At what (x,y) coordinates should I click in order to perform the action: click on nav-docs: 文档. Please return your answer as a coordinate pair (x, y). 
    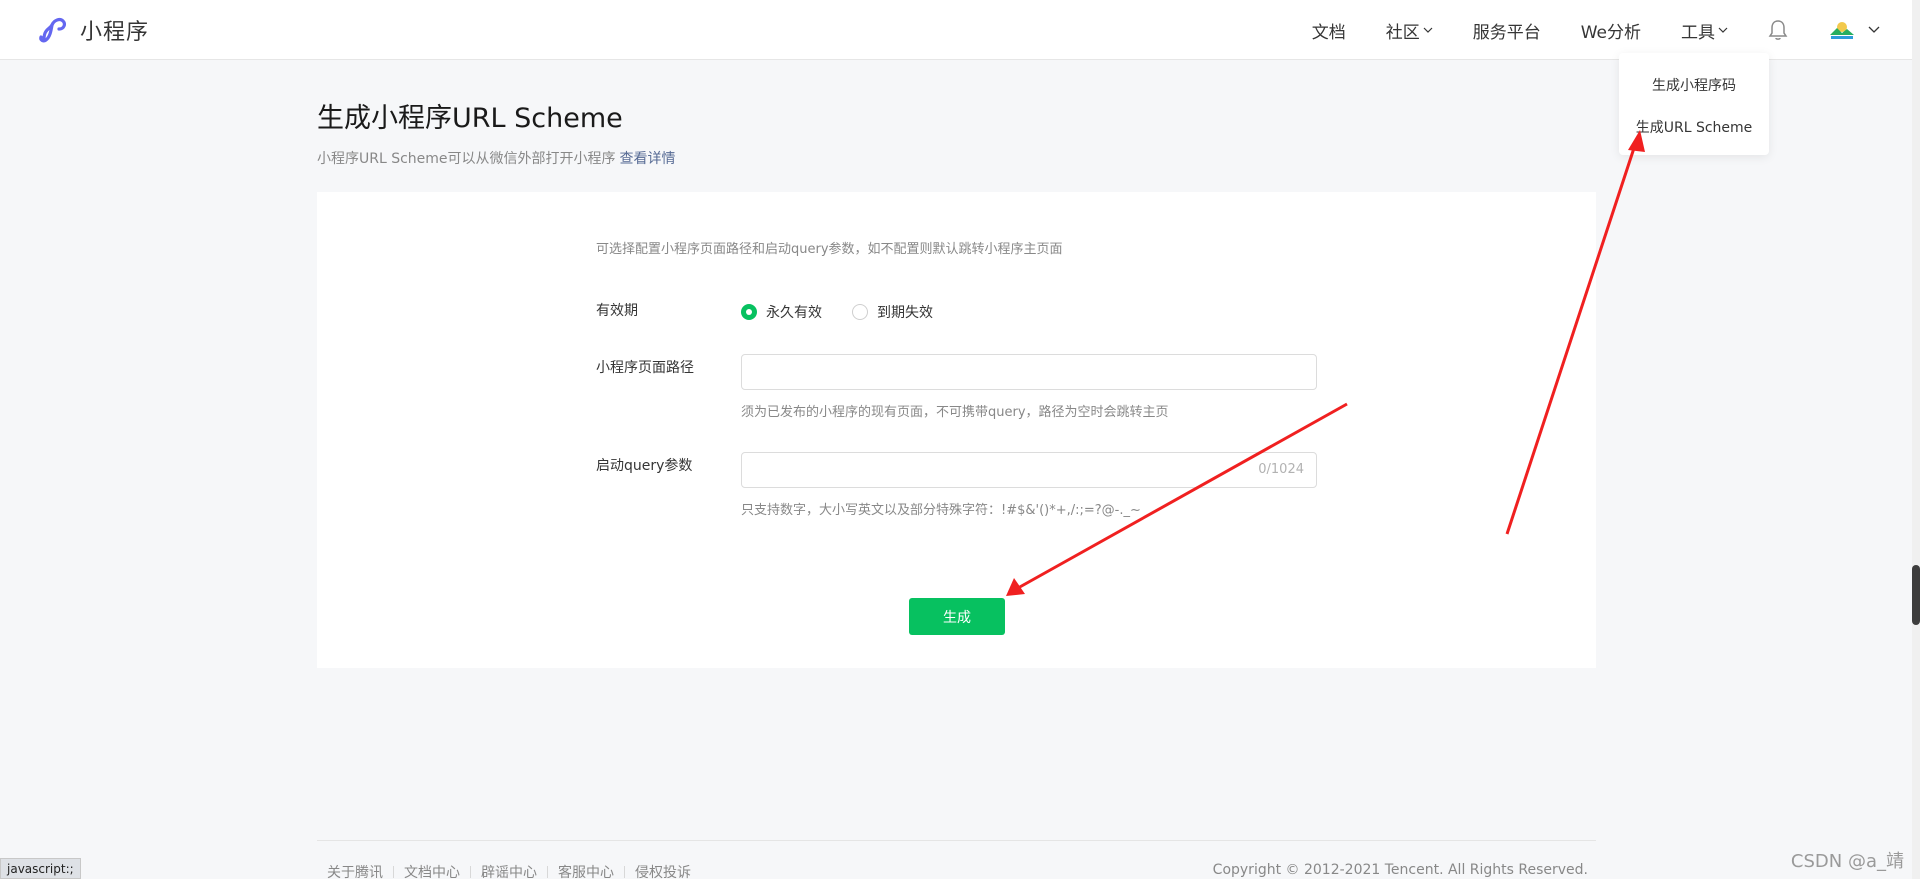
    Looking at the image, I should click on (1329, 30).